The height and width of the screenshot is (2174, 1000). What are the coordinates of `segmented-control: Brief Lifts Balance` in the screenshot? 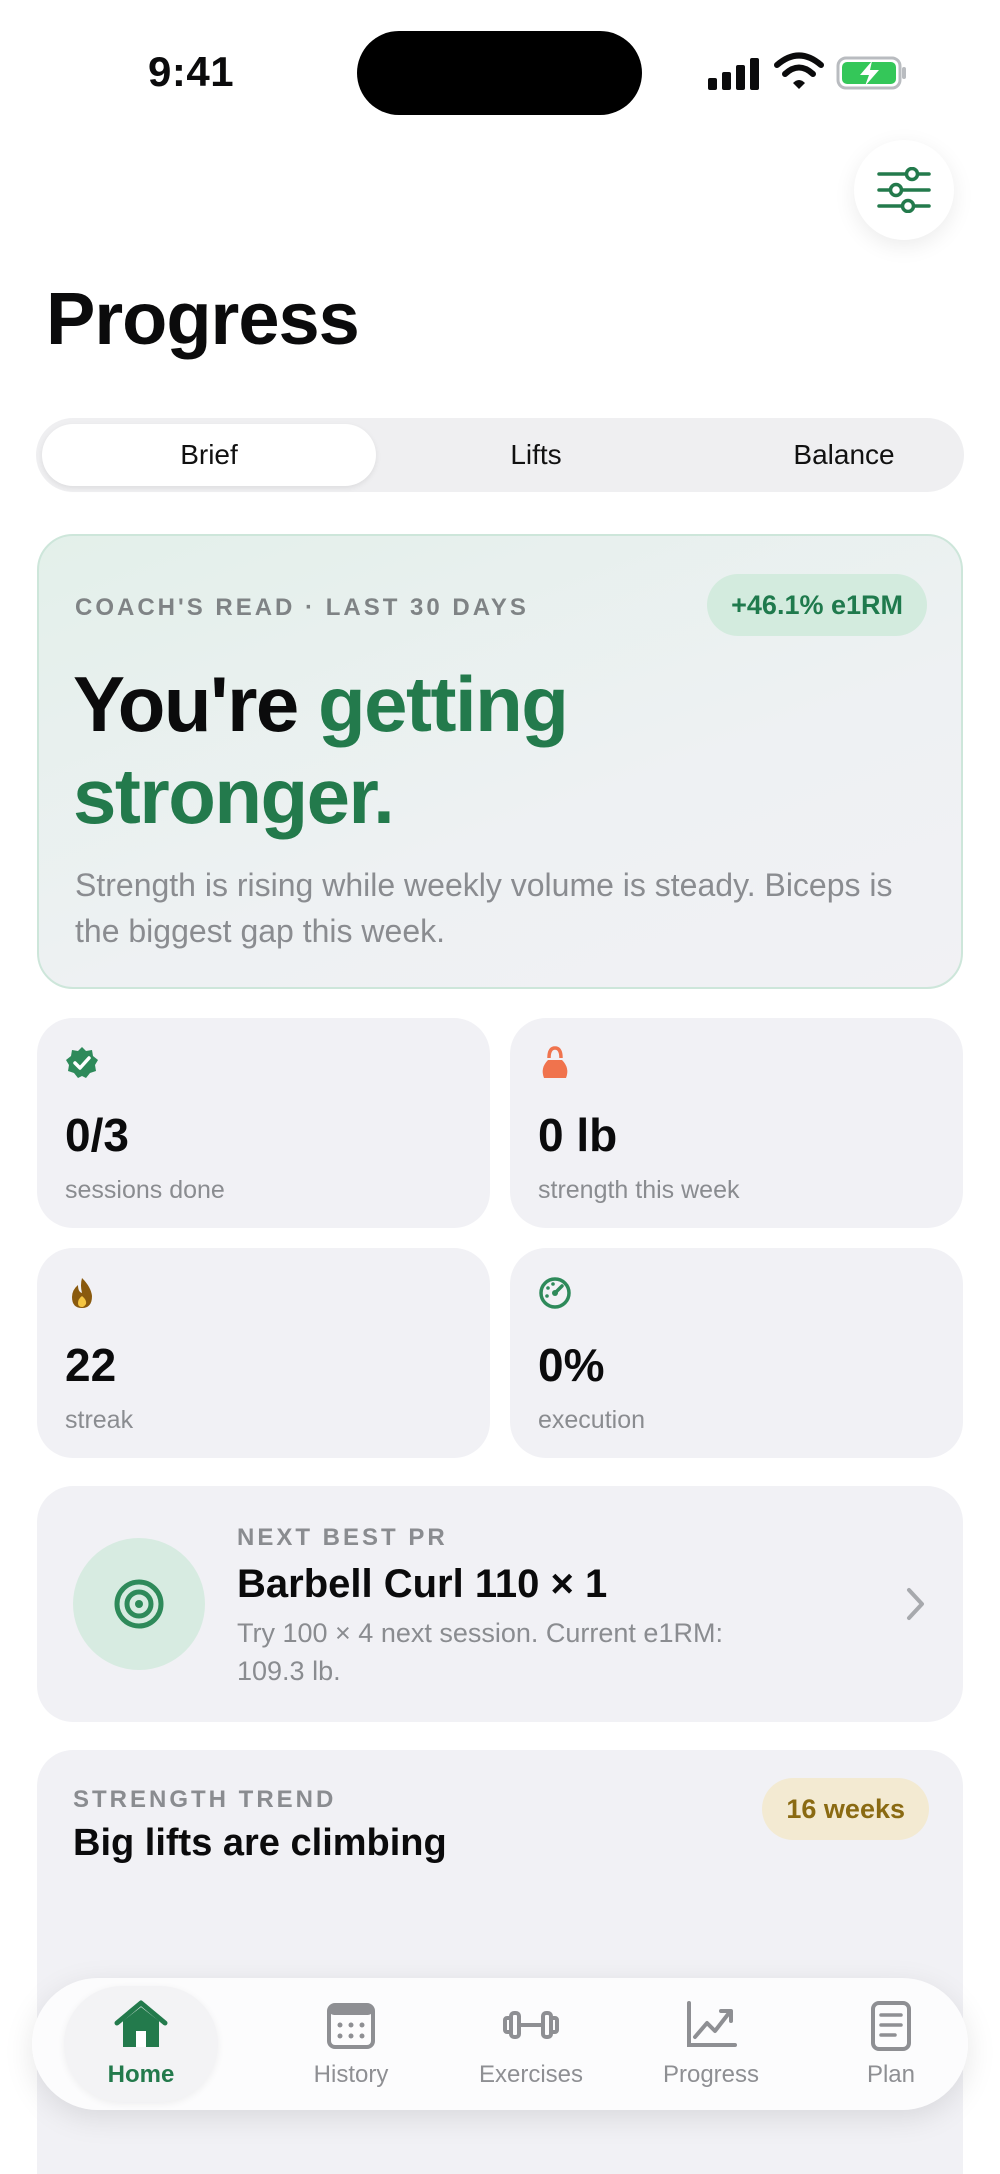 It's located at (500, 455).